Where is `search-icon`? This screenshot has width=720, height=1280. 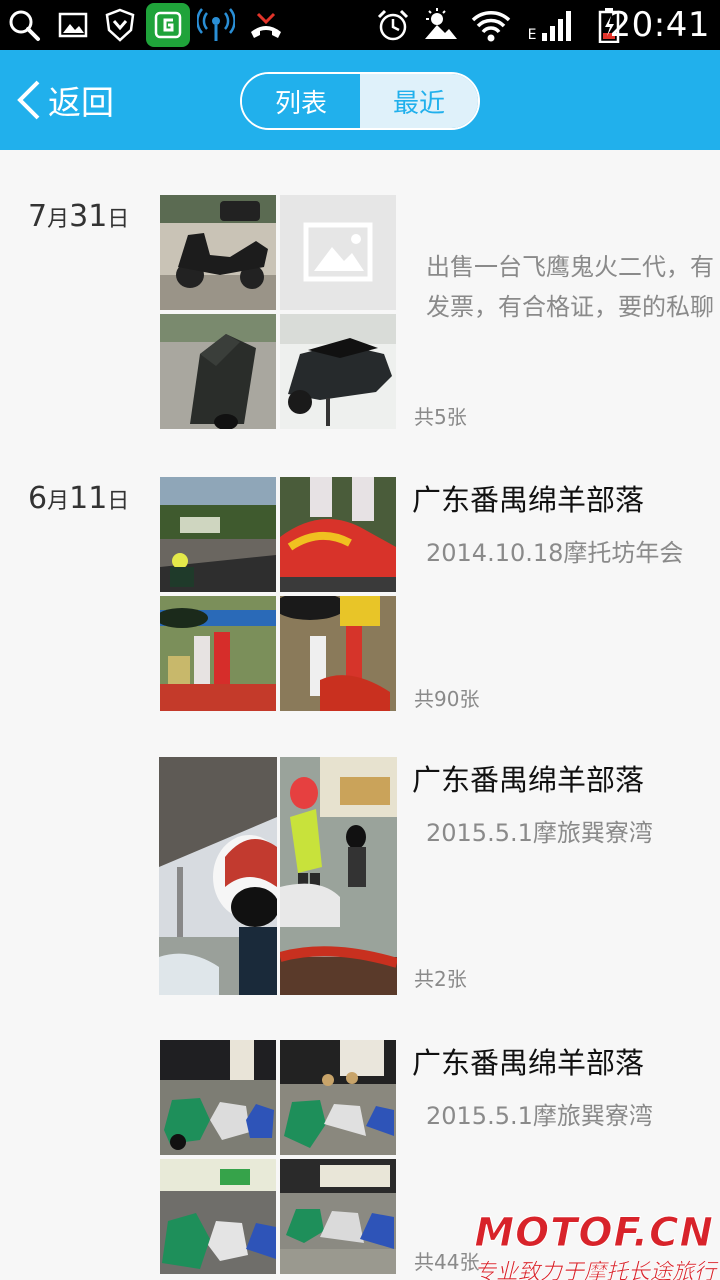 search-icon is located at coordinates (24, 25).